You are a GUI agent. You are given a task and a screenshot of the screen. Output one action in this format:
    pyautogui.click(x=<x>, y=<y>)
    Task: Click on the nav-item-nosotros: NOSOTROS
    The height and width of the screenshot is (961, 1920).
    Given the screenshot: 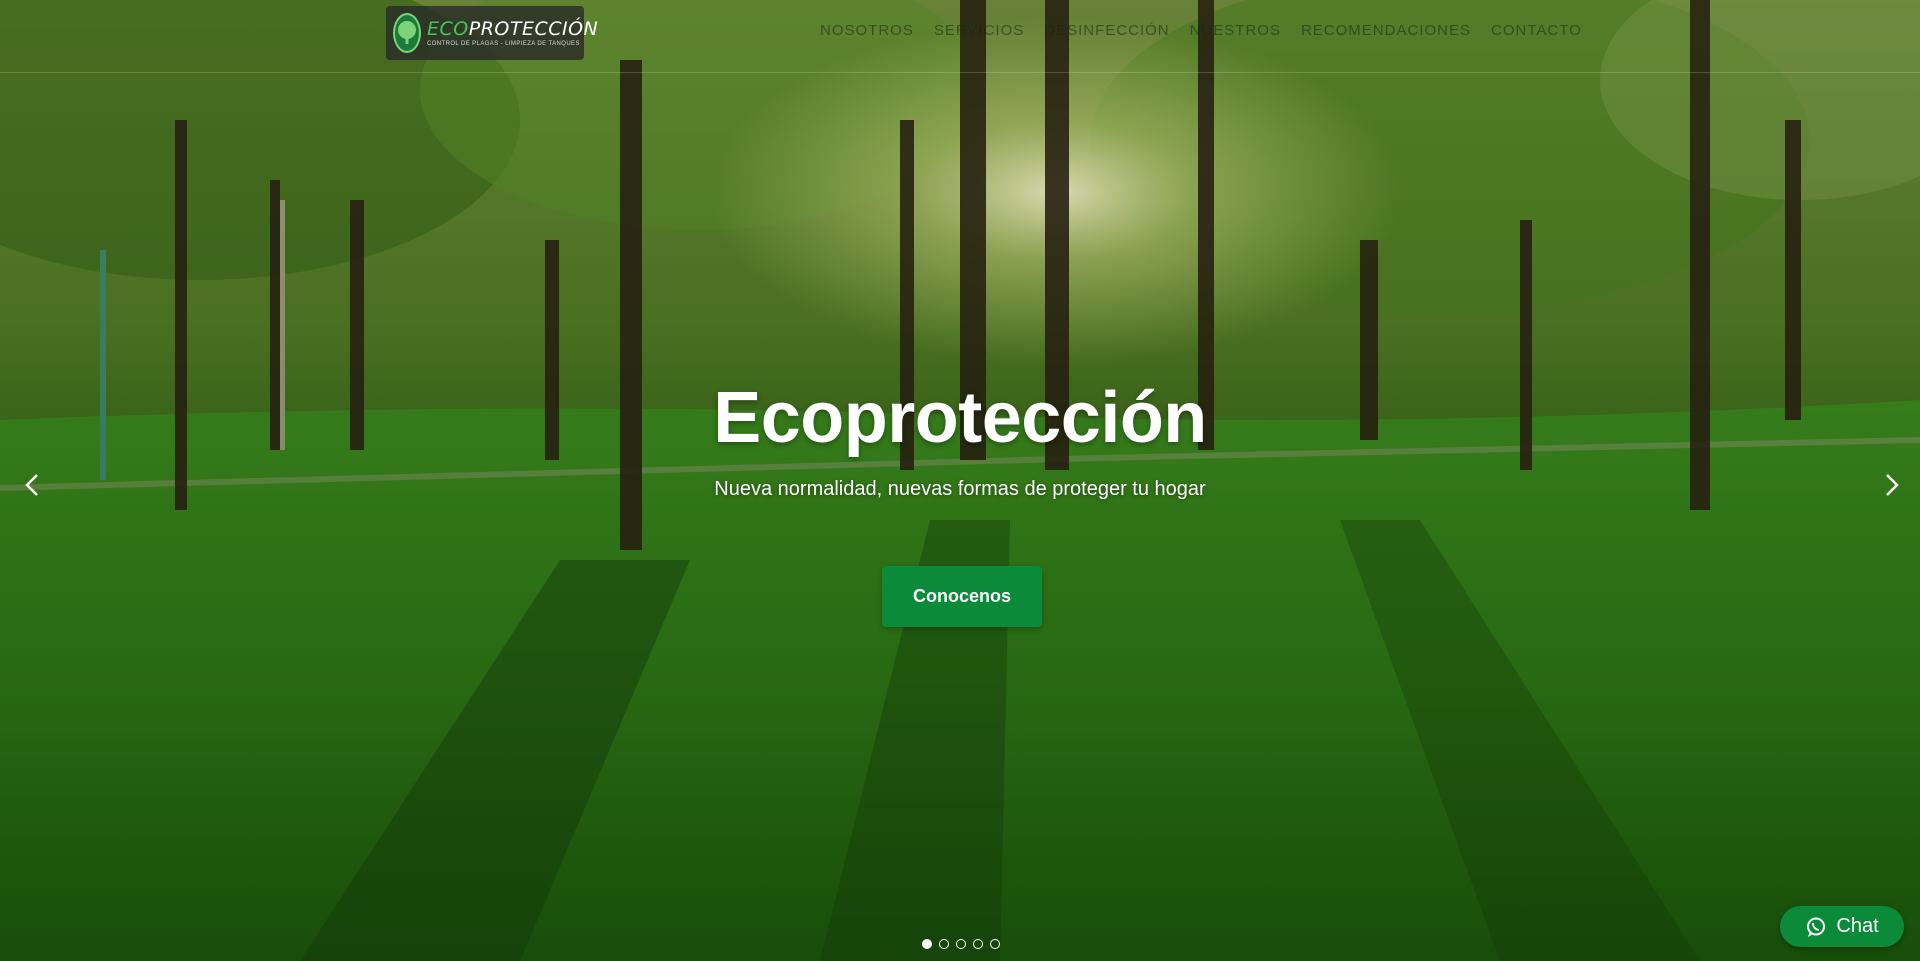 What is the action you would take?
    pyautogui.click(x=867, y=30)
    